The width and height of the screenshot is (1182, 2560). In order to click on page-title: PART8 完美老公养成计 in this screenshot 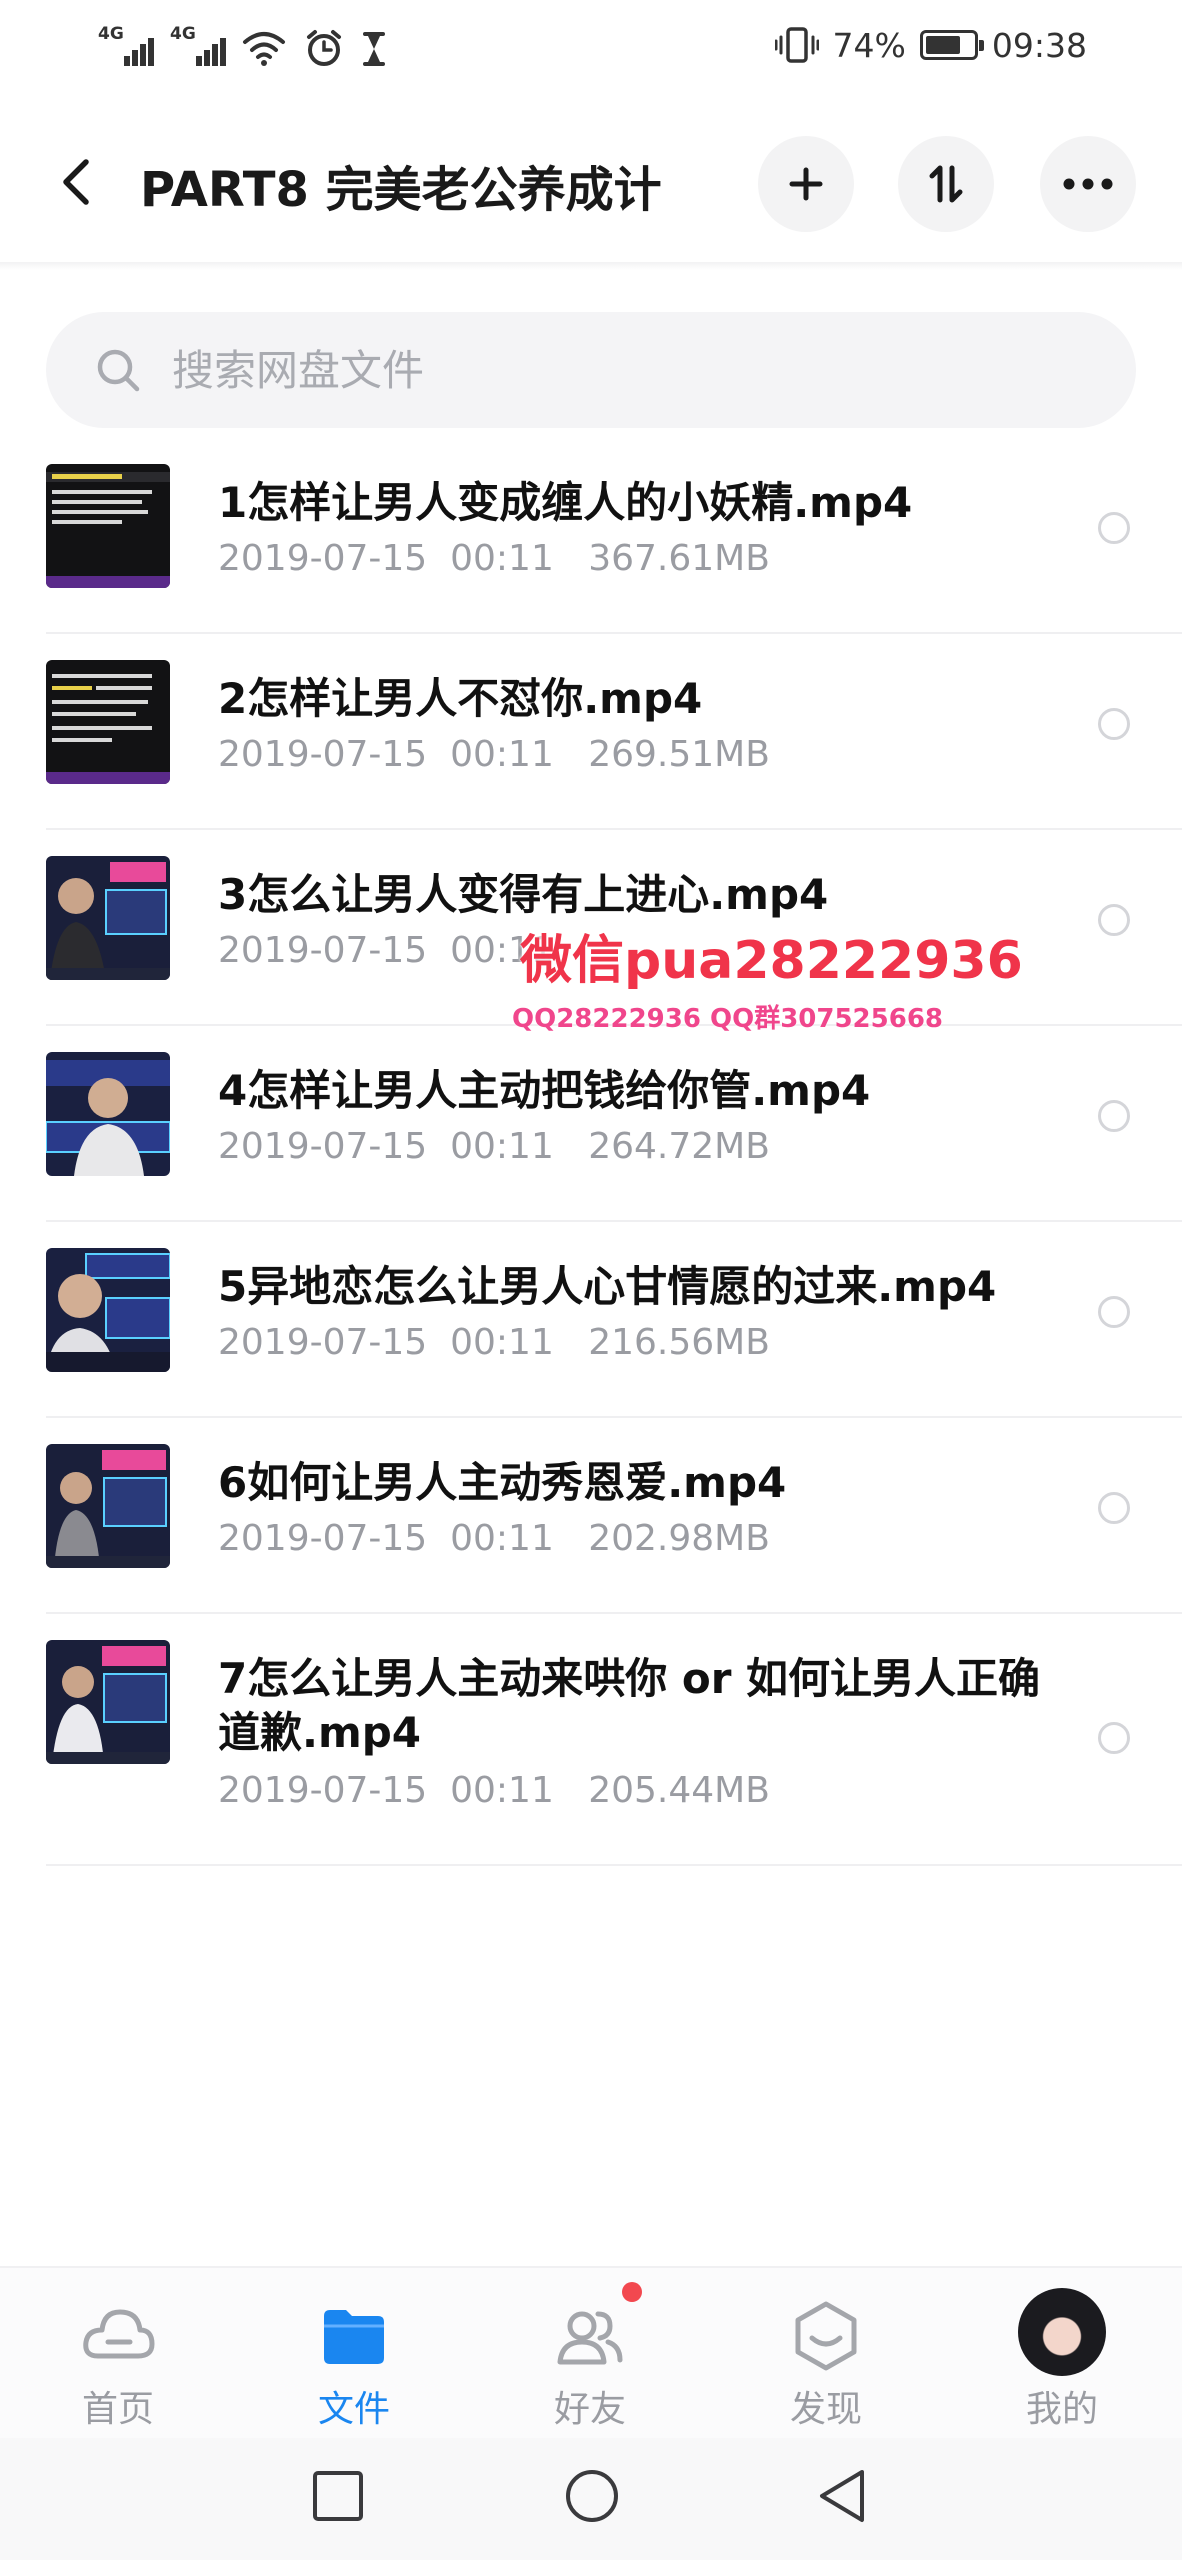, I will do `click(401, 190)`.